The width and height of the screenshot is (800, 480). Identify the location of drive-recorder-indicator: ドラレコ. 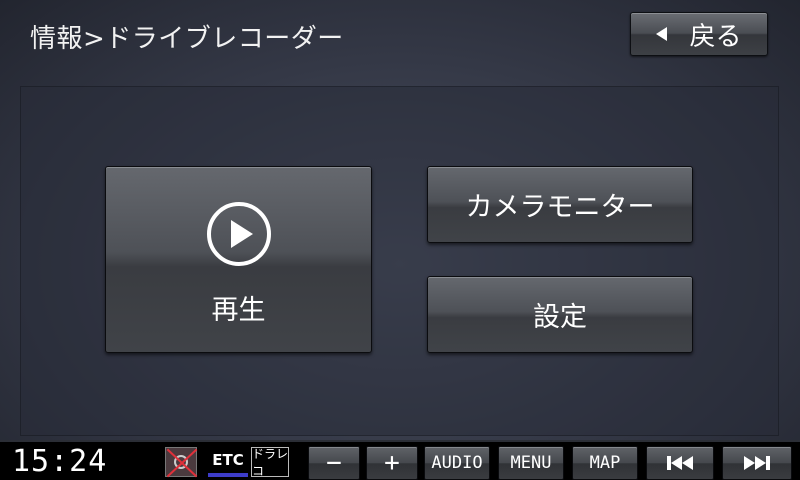
(270, 462).